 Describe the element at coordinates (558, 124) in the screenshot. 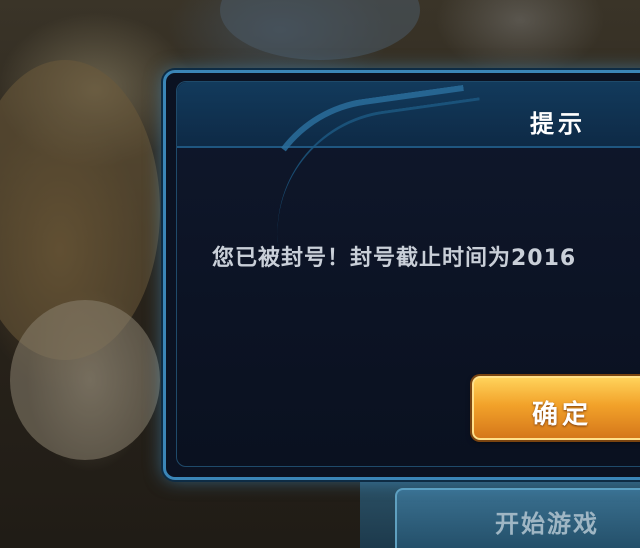

I see `dialog-title: 提示` at that location.